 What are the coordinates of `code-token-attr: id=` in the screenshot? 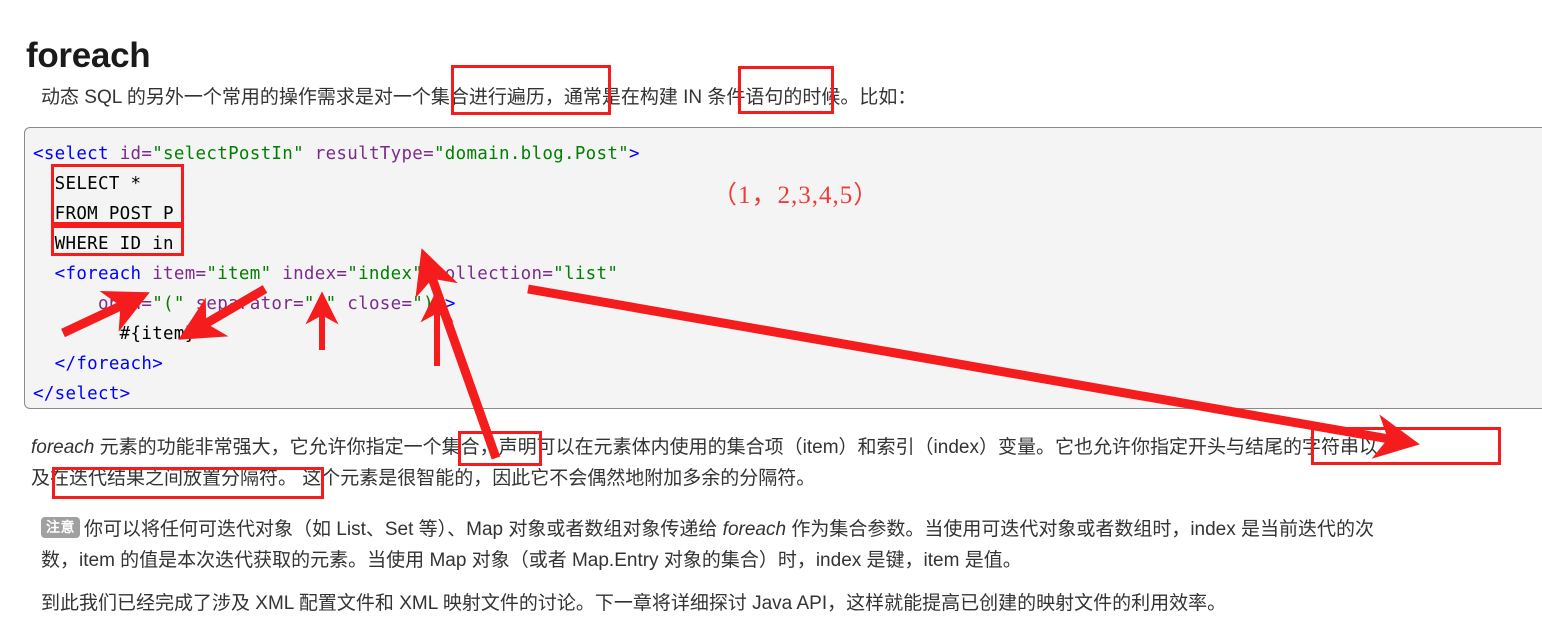 It's located at (136, 154).